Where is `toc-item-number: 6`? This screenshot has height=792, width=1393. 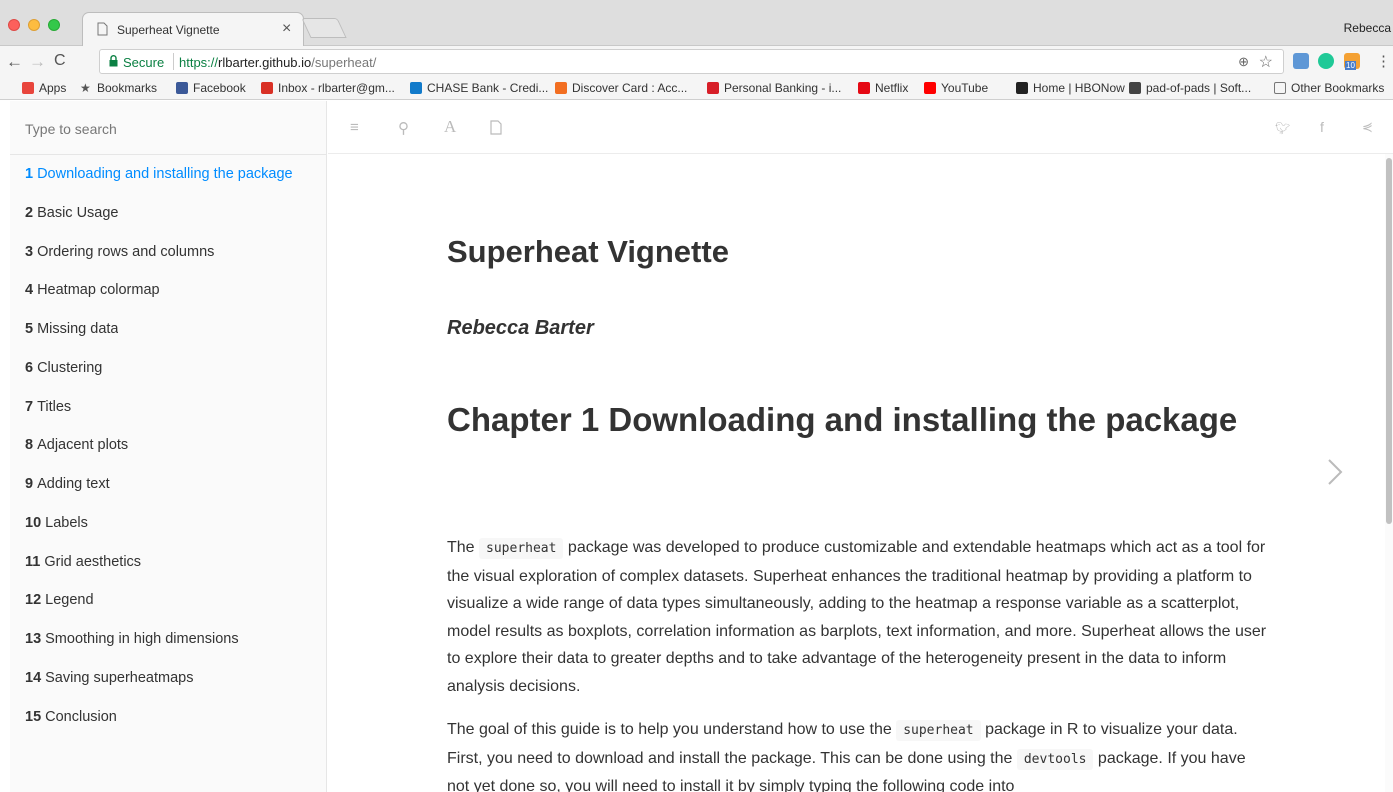
toc-item-number: 6 is located at coordinates (29, 367).